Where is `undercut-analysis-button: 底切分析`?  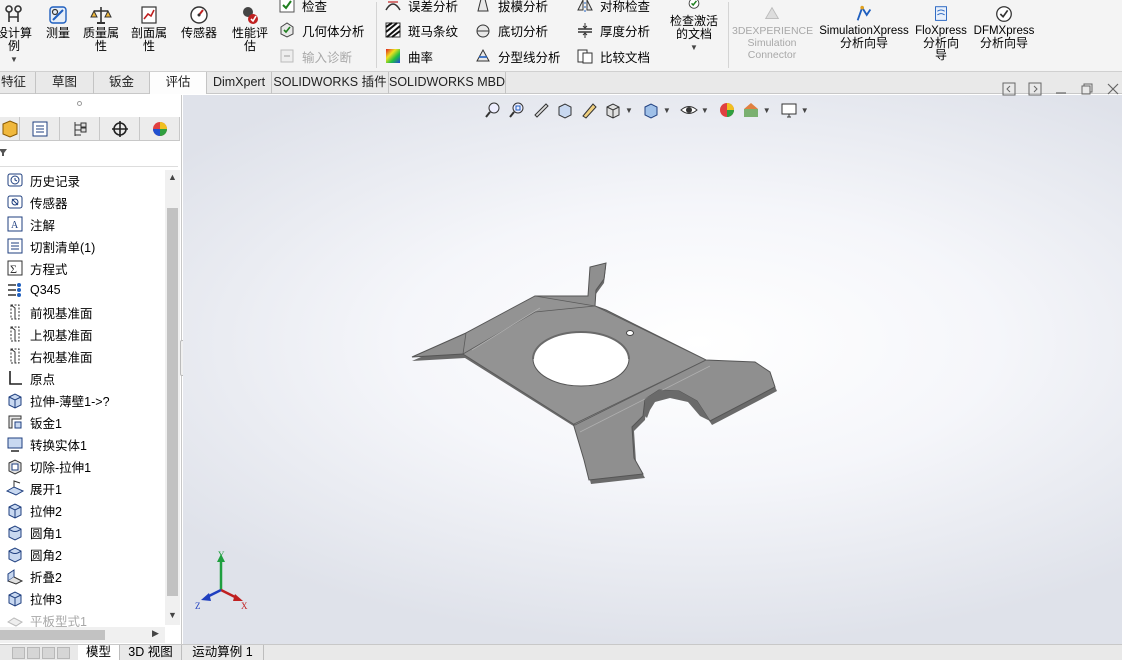 undercut-analysis-button: 底切分析 is located at coordinates (511, 30).